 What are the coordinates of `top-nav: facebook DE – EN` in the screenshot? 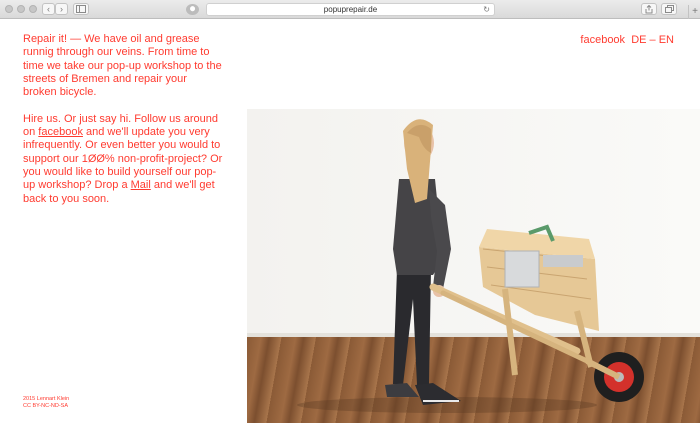 It's located at (627, 40).